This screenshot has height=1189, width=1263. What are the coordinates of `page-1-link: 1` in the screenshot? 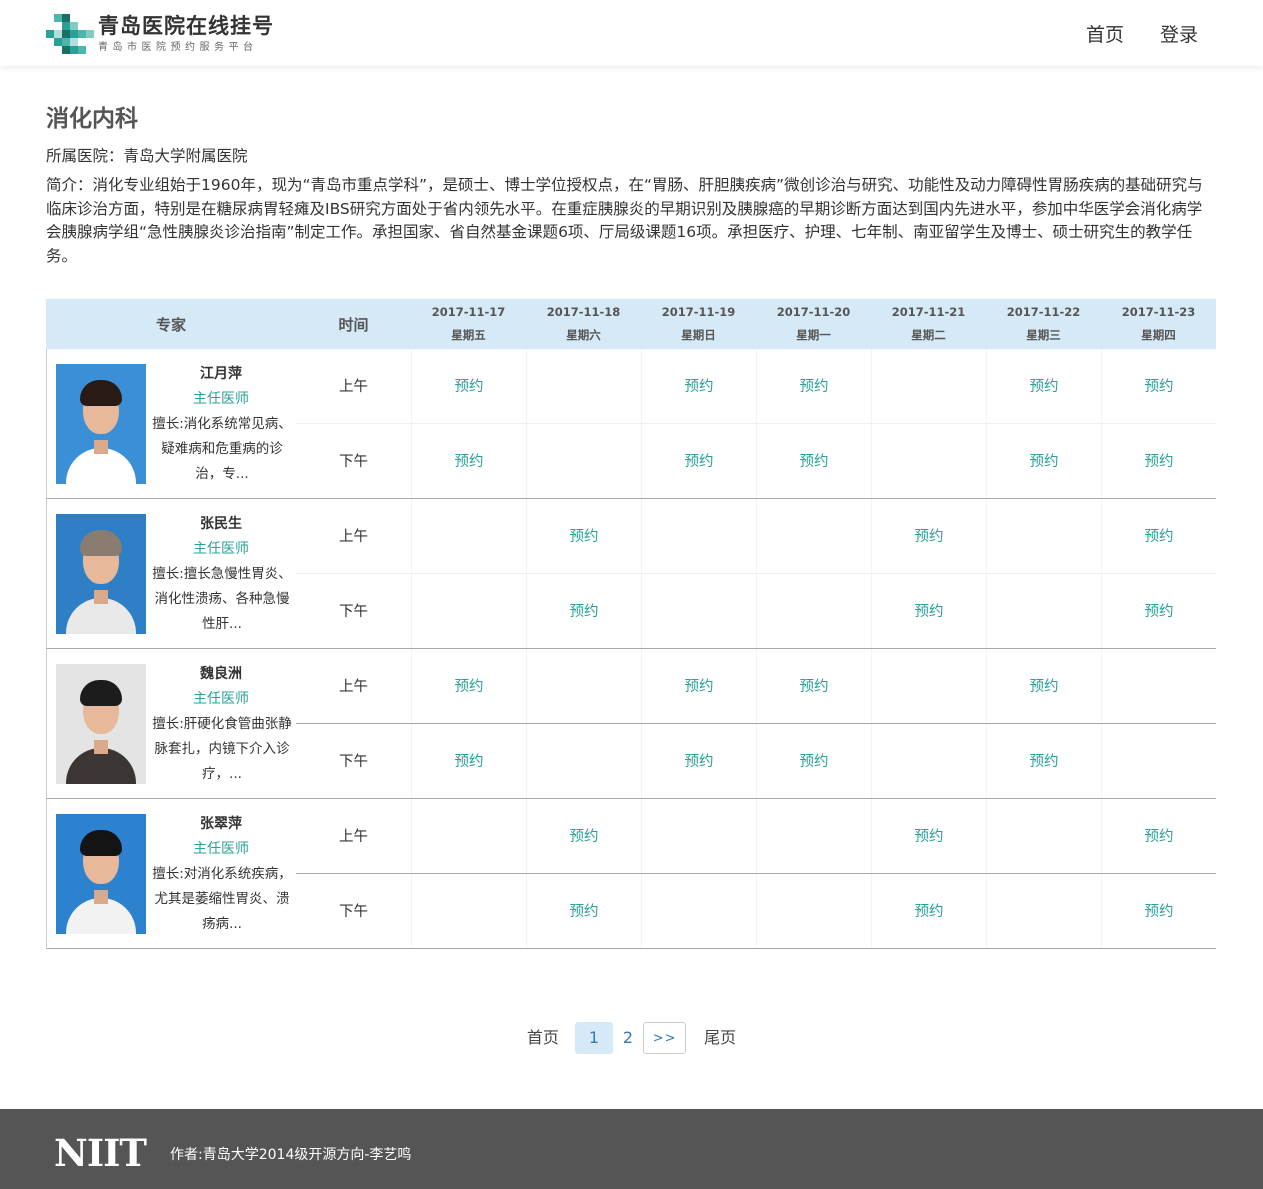 It's located at (593, 1038).